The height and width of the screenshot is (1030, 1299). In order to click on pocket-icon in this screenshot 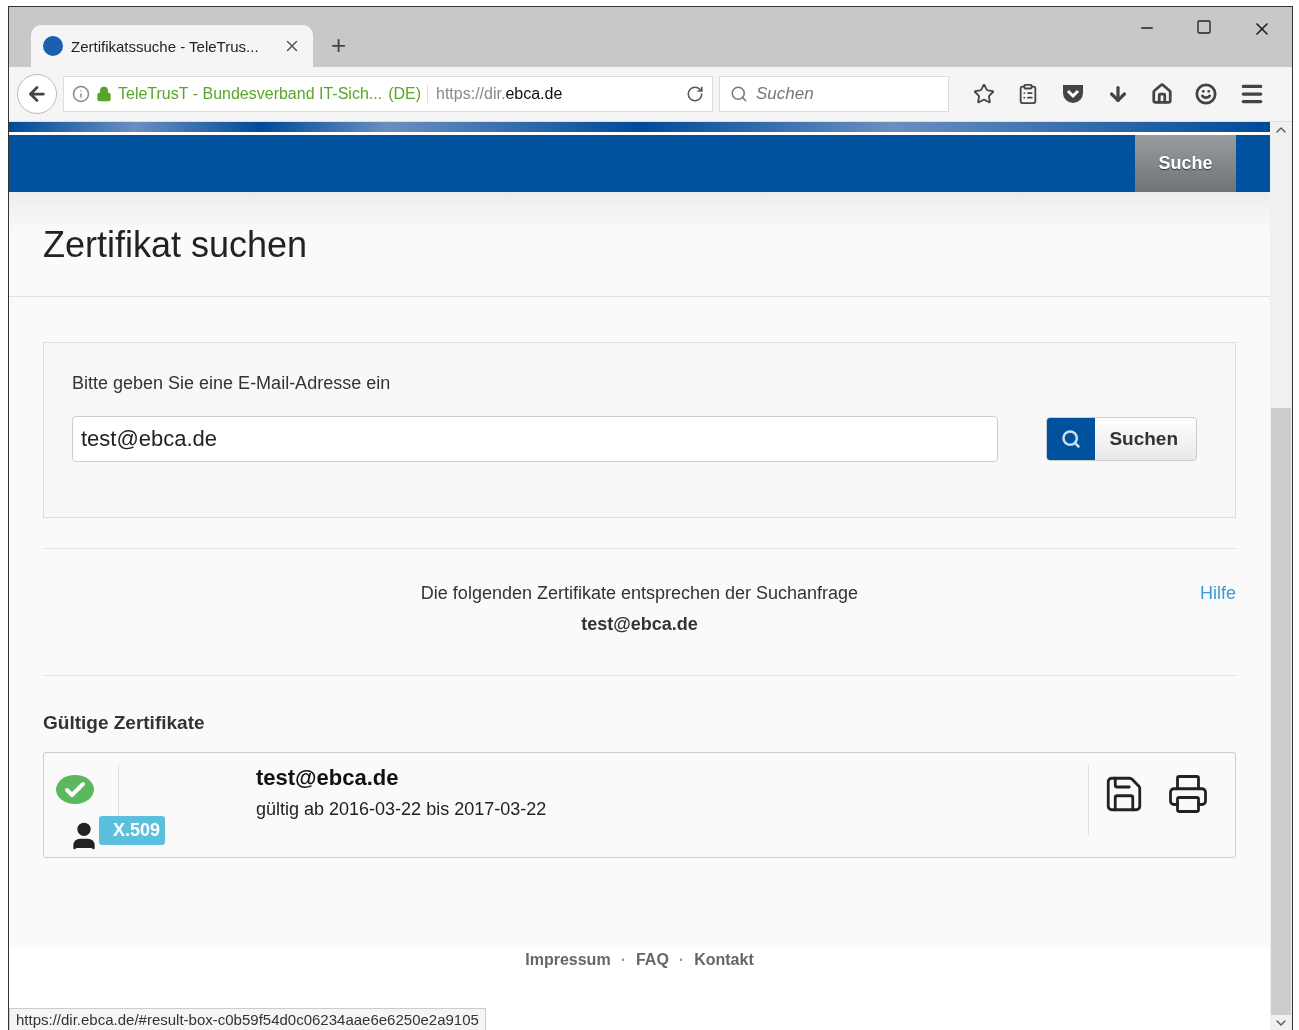, I will do `click(1073, 94)`.